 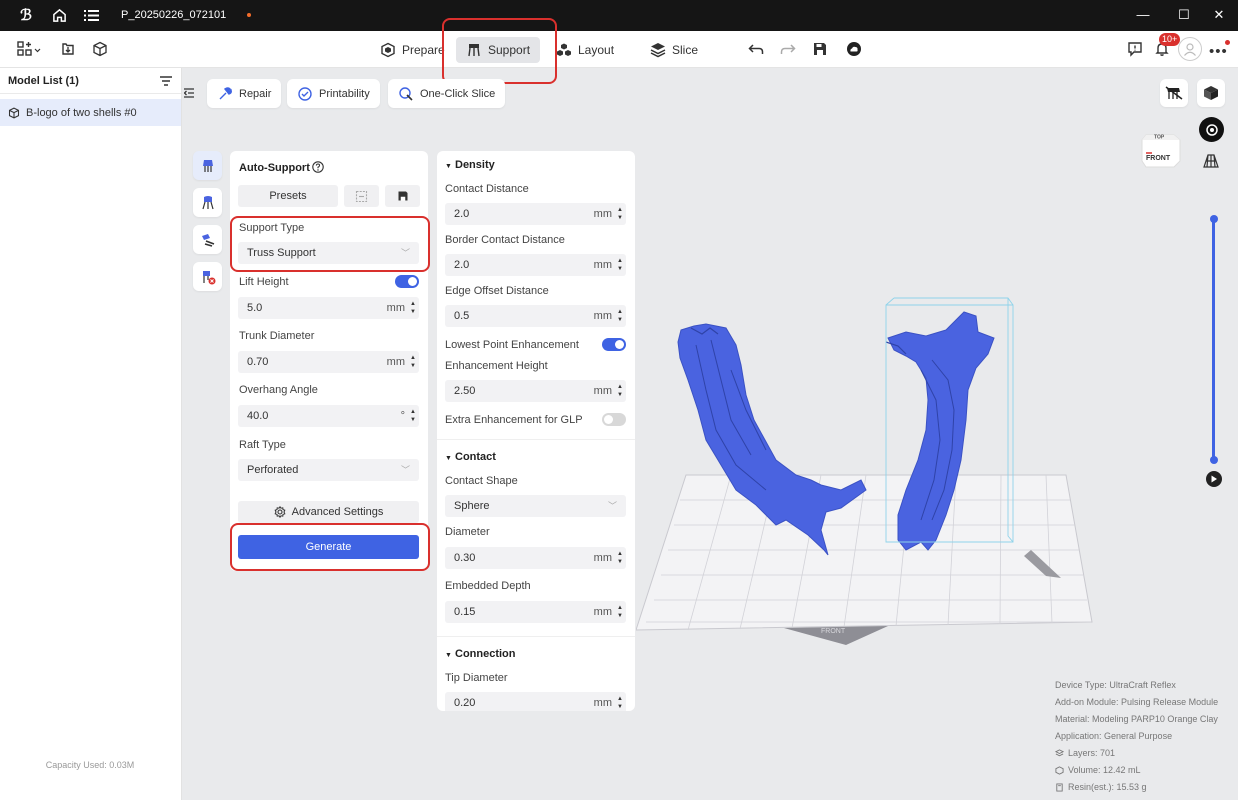 I want to click on diameter-input: 0.30 mm ▲ ▼, so click(x=535, y=558).